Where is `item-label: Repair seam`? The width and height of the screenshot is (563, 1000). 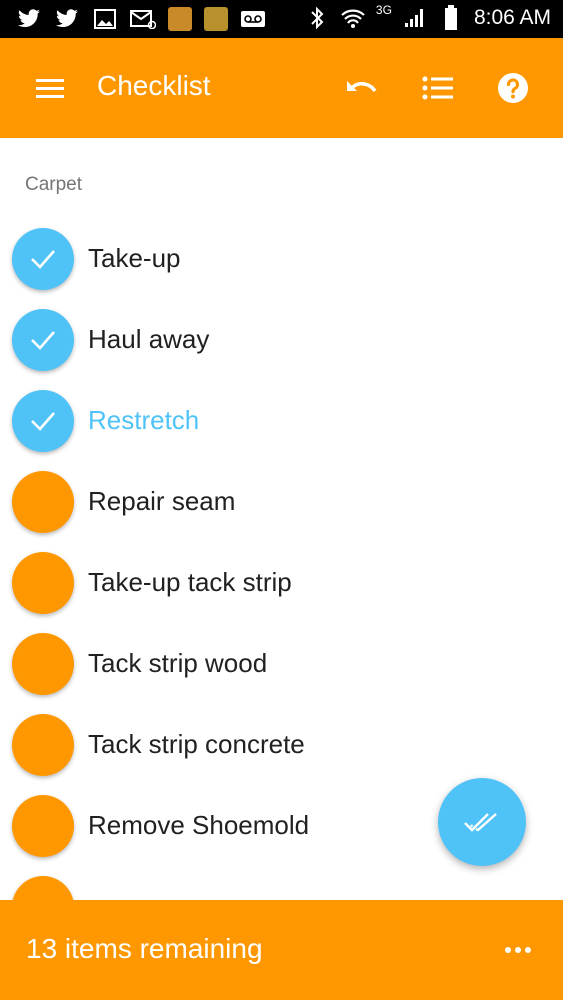 item-label: Repair seam is located at coordinates (162, 501).